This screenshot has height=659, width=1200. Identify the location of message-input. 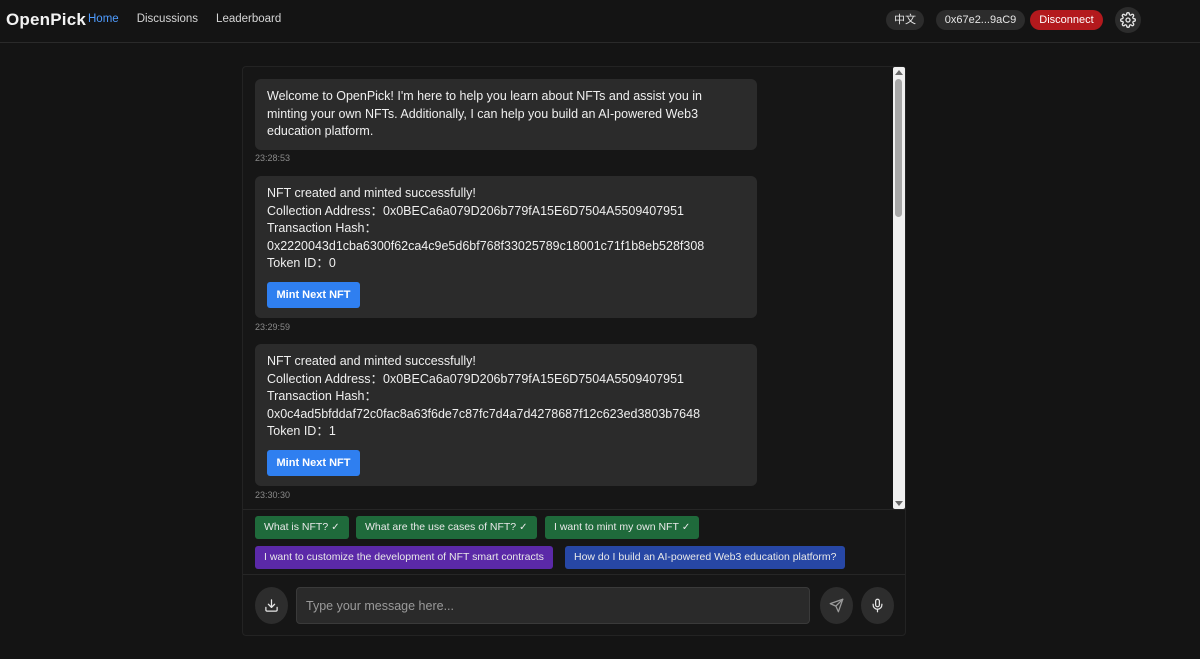
(553, 605).